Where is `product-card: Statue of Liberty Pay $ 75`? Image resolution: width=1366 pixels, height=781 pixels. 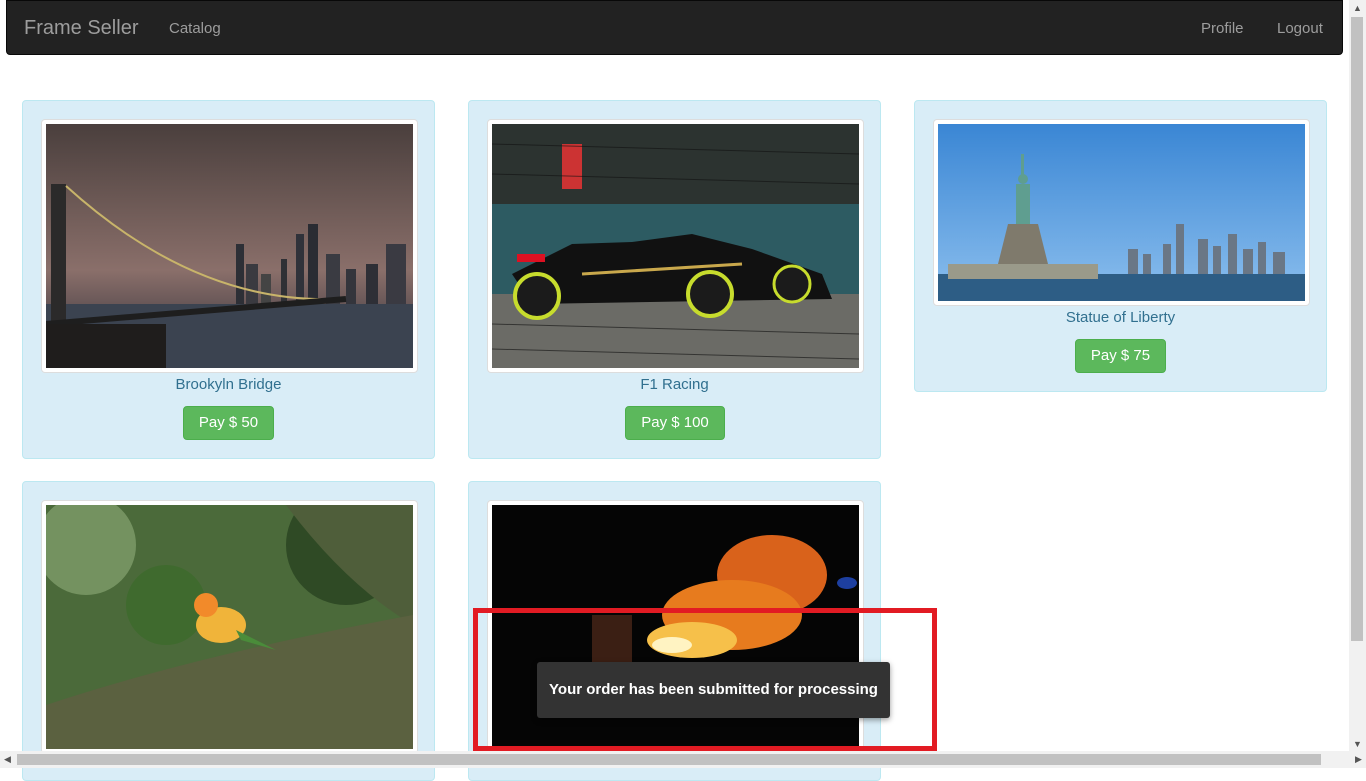 product-card: Statue of Liberty Pay $ 75 is located at coordinates (1120, 246).